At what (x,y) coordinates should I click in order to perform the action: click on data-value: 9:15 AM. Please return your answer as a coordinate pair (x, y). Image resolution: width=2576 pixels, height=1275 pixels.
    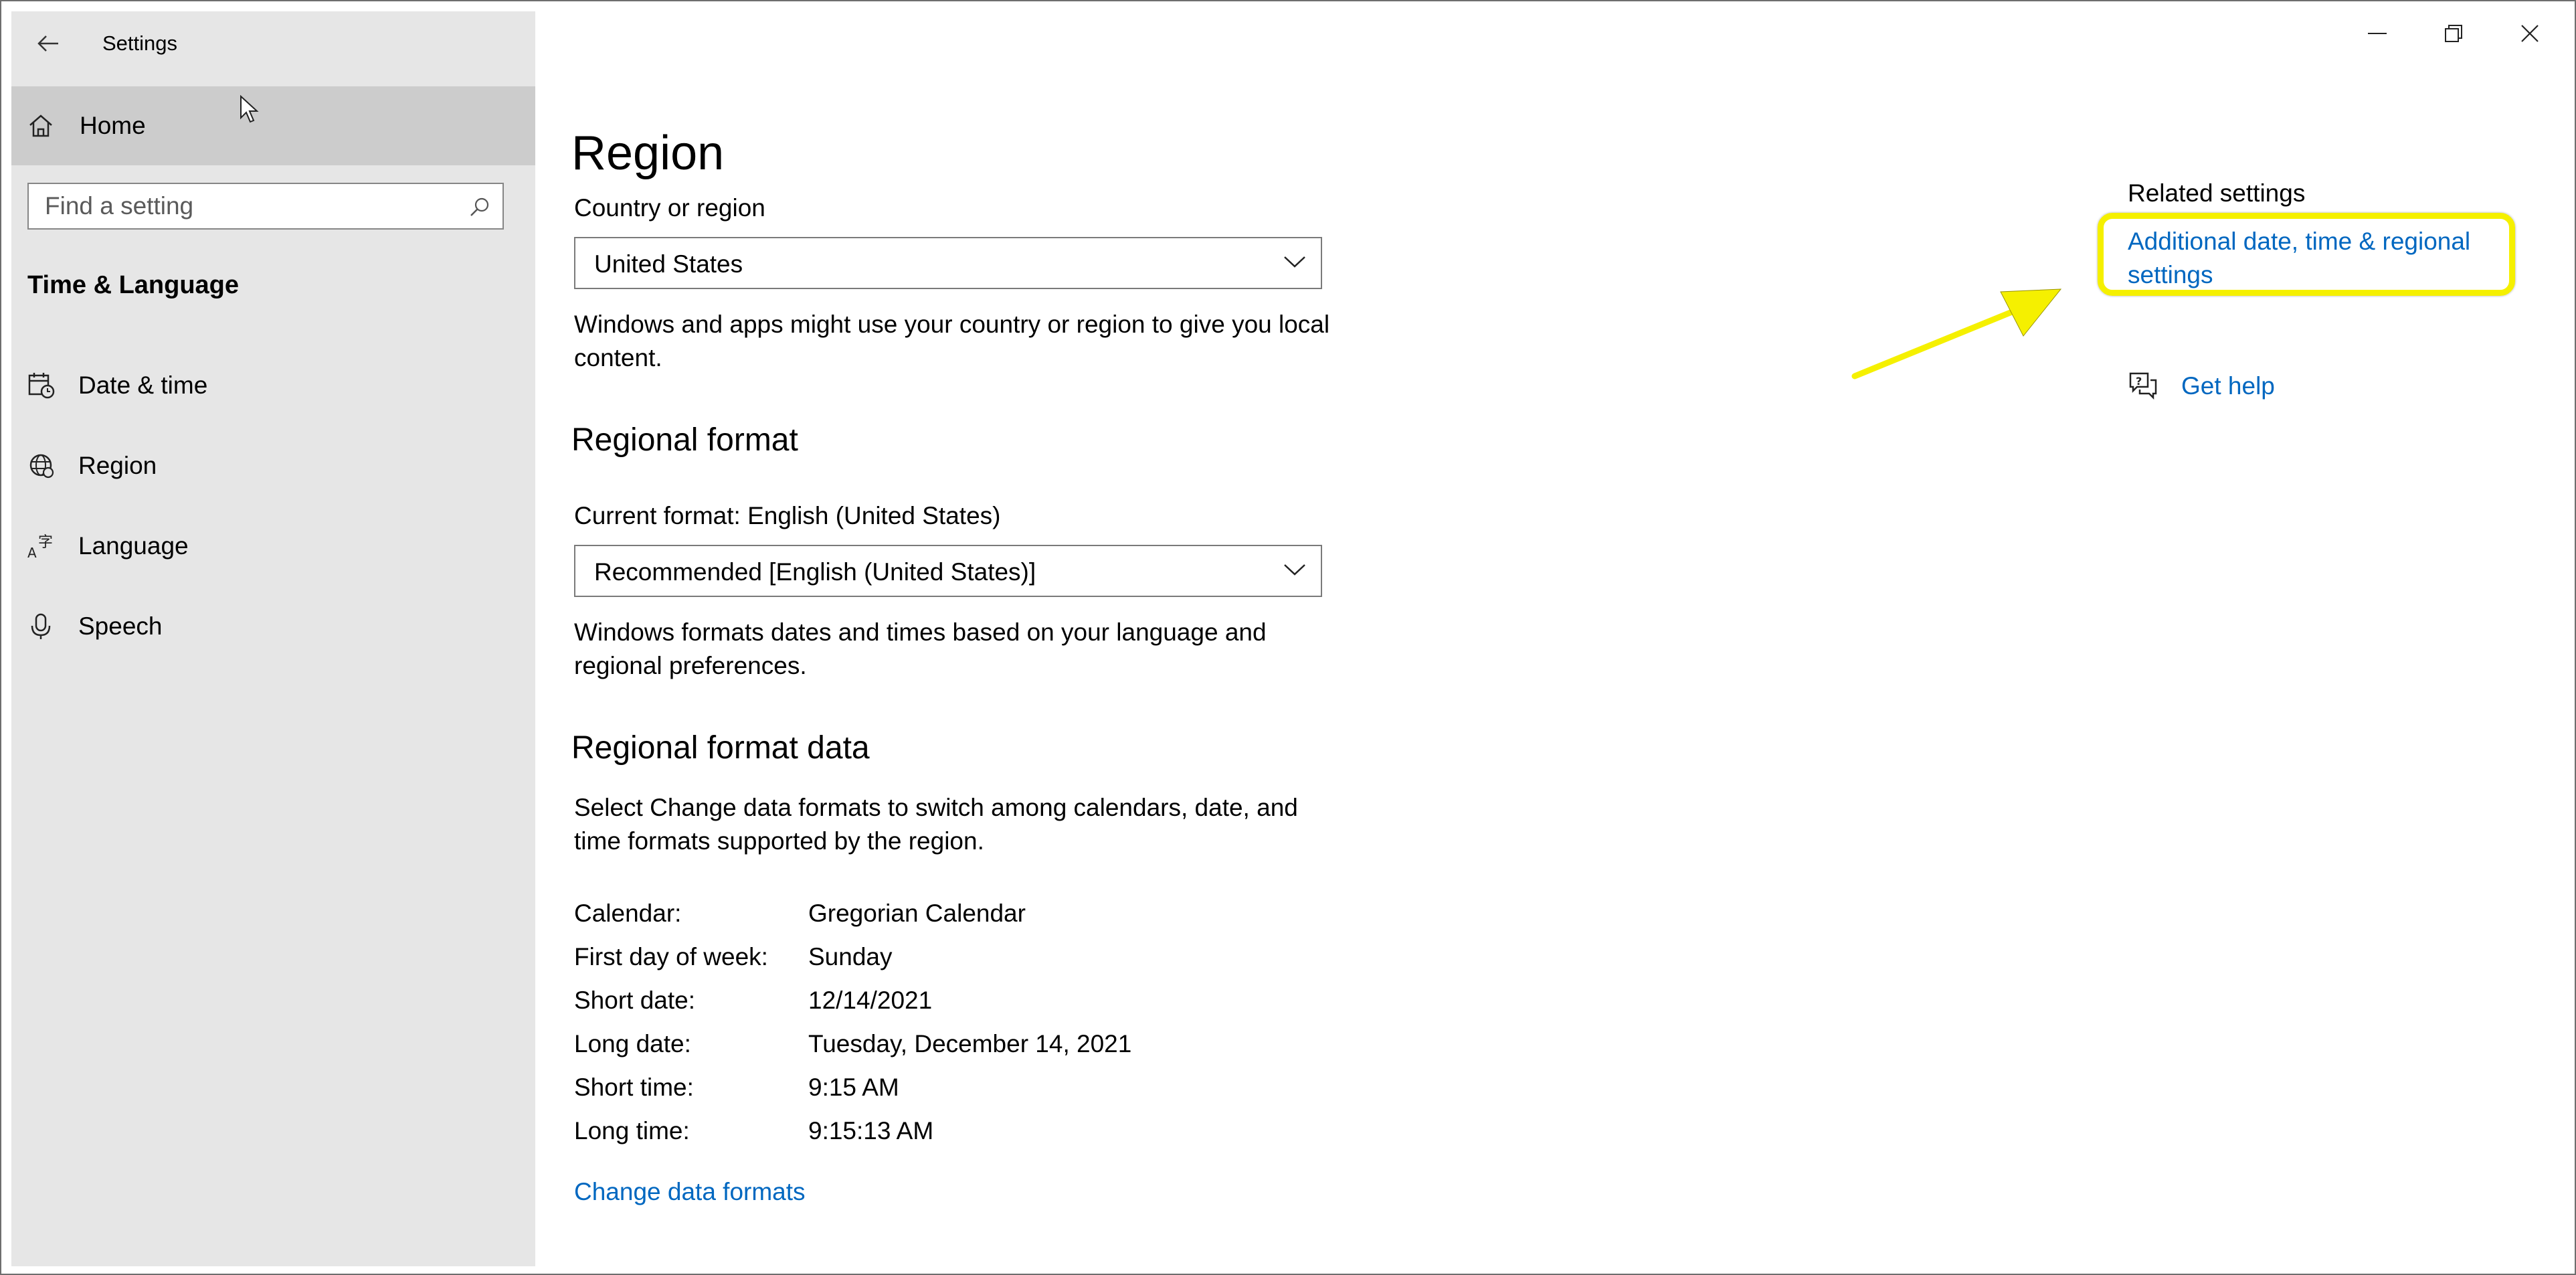
    Looking at the image, I should click on (853, 1088).